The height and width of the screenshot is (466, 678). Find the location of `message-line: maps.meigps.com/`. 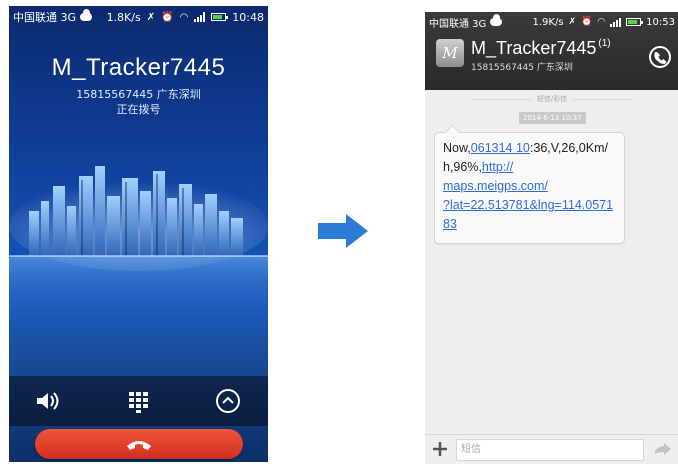

message-line: maps.meigps.com/ is located at coordinates (529, 186).